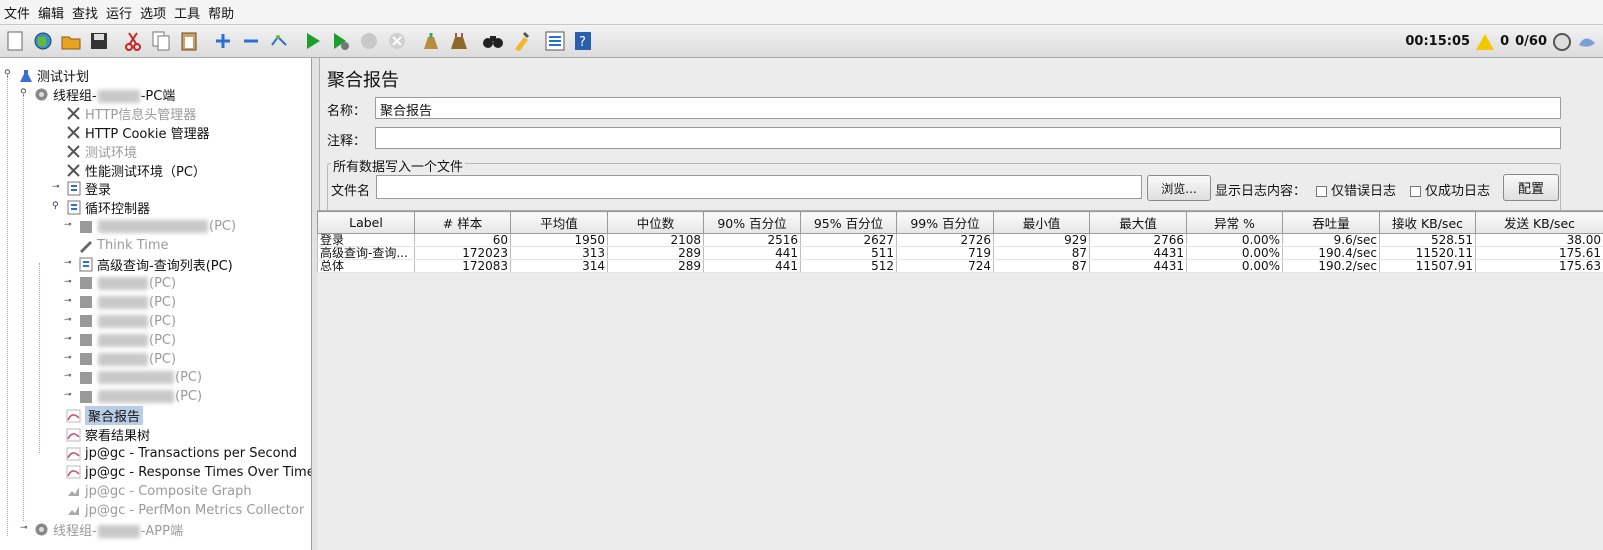 The image size is (1603, 550). Describe the element at coordinates (89, 12) in the screenshot. I see `menu-search: 查找` at that location.